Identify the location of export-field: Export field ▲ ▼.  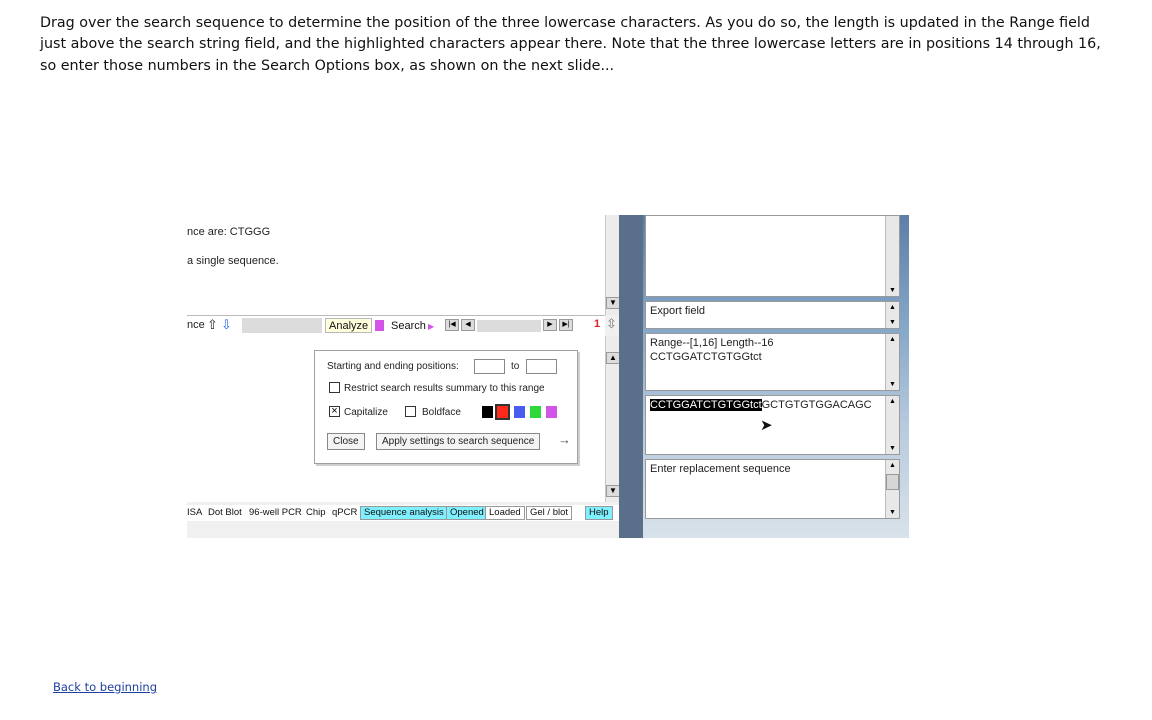
(772, 315).